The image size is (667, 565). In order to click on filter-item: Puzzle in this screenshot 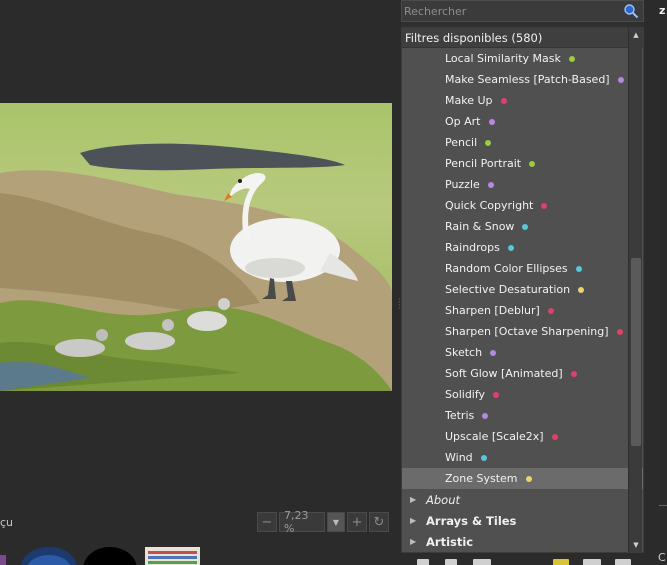, I will do `click(522, 184)`.